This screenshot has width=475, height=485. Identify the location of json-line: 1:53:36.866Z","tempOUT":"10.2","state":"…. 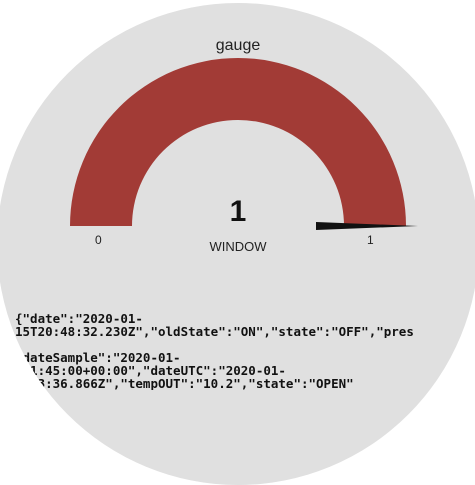
(184, 383).